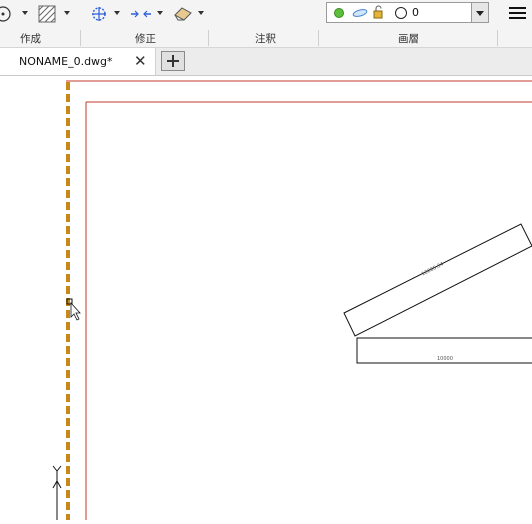 This screenshot has width=532, height=524. Describe the element at coordinates (517, 14) in the screenshot. I see `menu-icon` at that location.